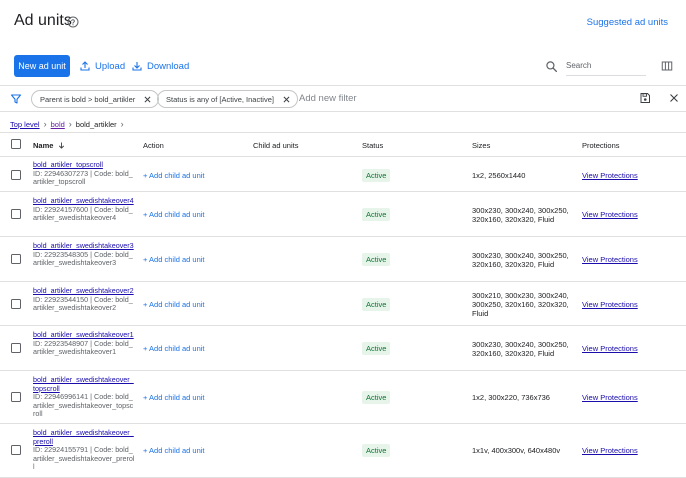  I want to click on column-status: Status, so click(373, 145).